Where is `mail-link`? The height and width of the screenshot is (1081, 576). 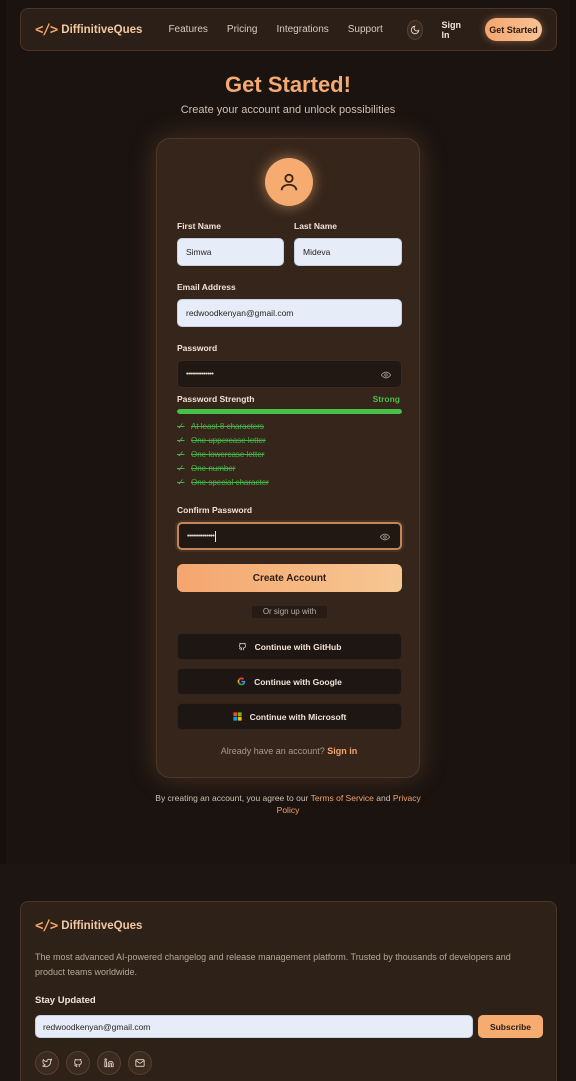
mail-link is located at coordinates (140, 1063).